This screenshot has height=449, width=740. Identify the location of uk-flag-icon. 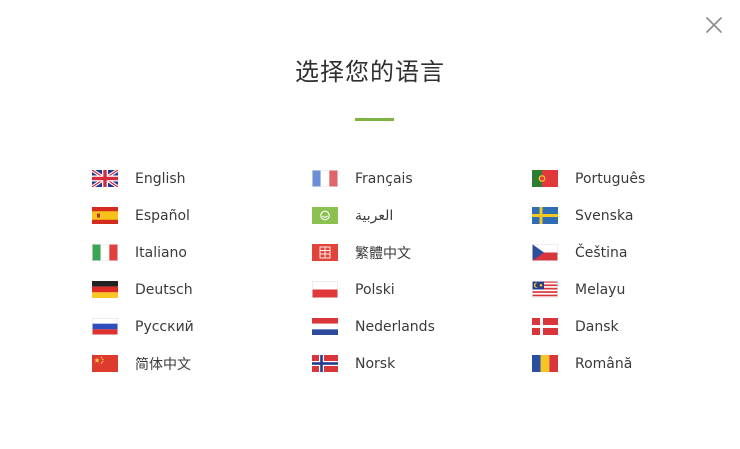
(105, 178).